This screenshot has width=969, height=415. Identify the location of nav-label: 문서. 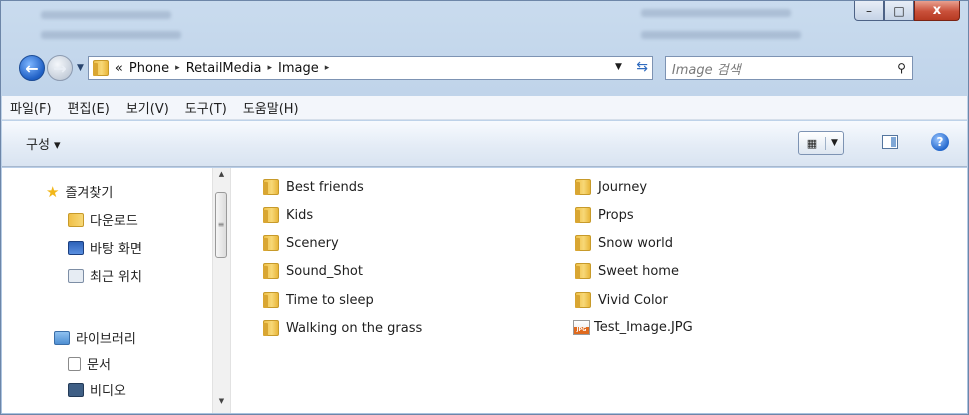
(99, 365).